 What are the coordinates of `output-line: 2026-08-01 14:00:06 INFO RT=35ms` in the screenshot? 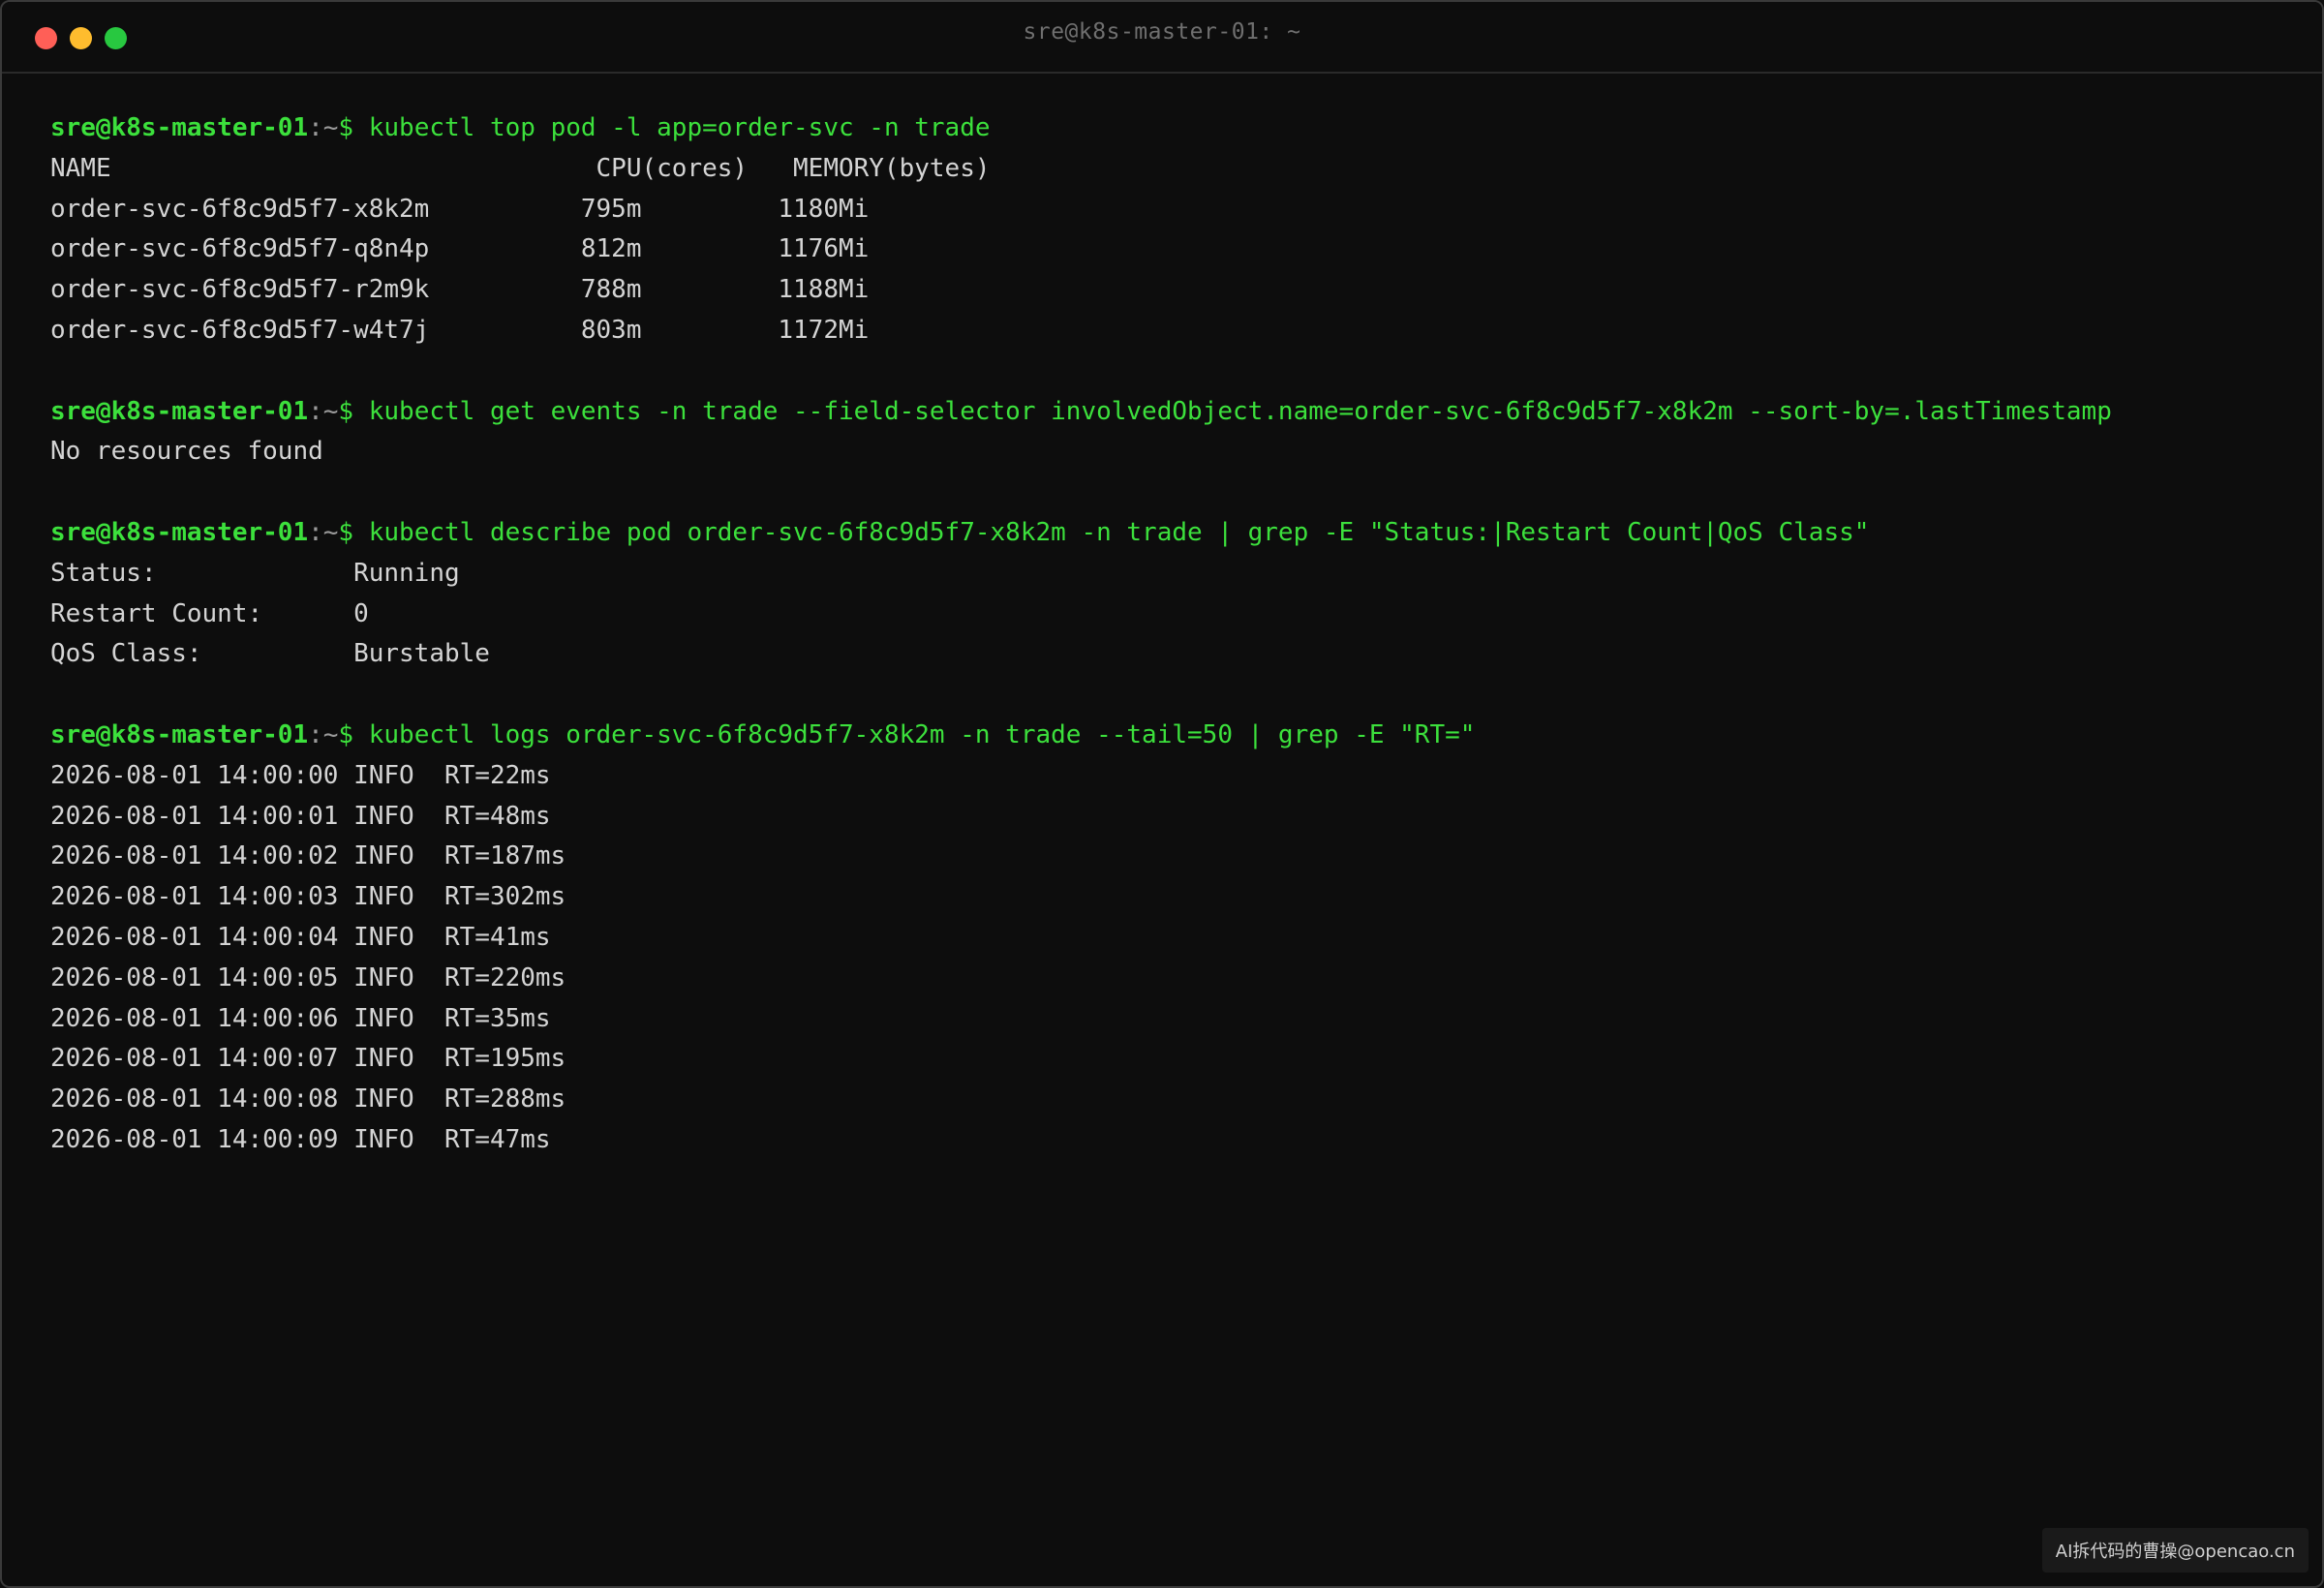 It's located at (301, 1018).